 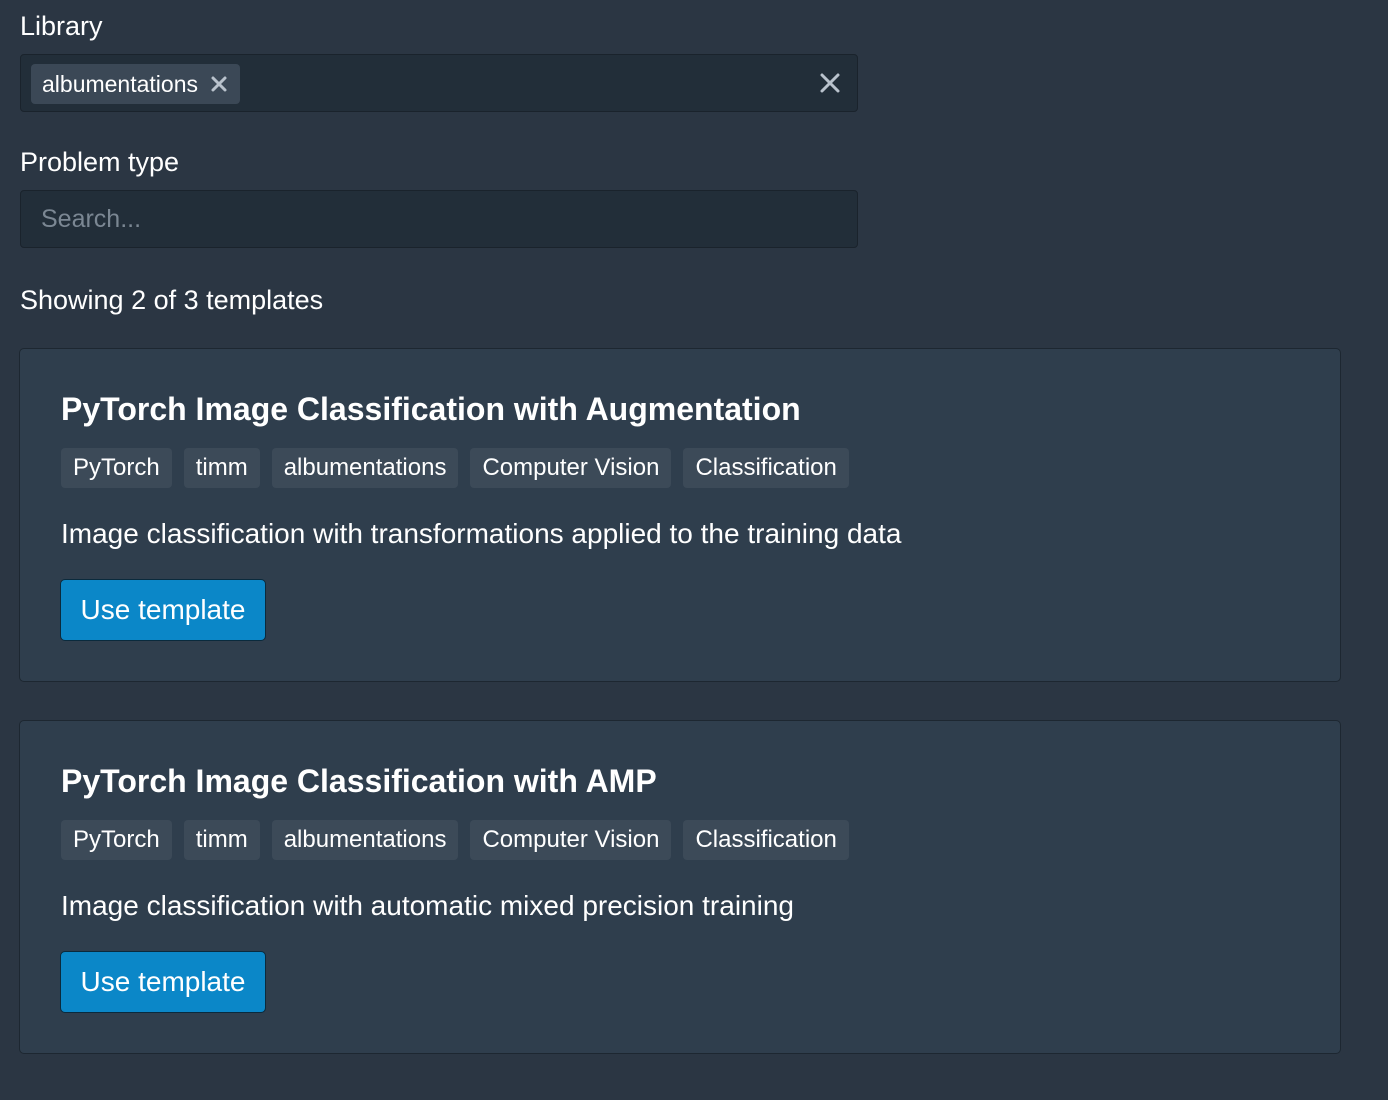 What do you see at coordinates (100, 162) in the screenshot?
I see `problem-type-label: Problem type` at bounding box center [100, 162].